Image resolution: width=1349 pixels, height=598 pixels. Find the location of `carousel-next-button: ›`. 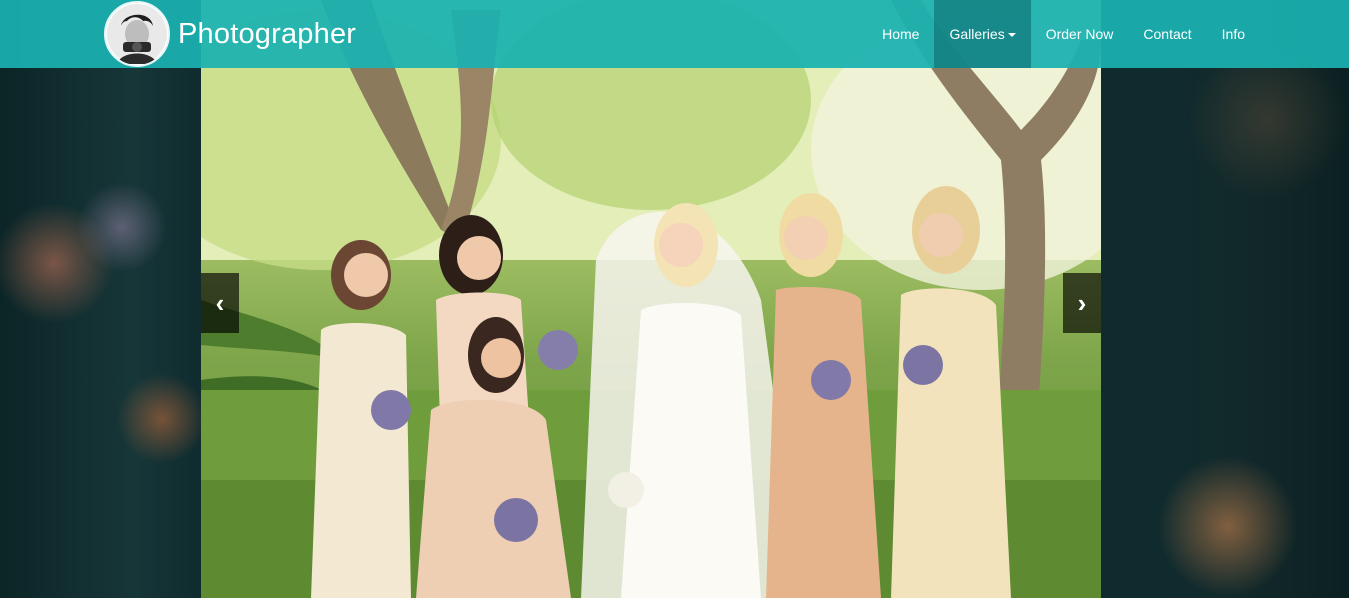

carousel-next-button: › is located at coordinates (1082, 303).